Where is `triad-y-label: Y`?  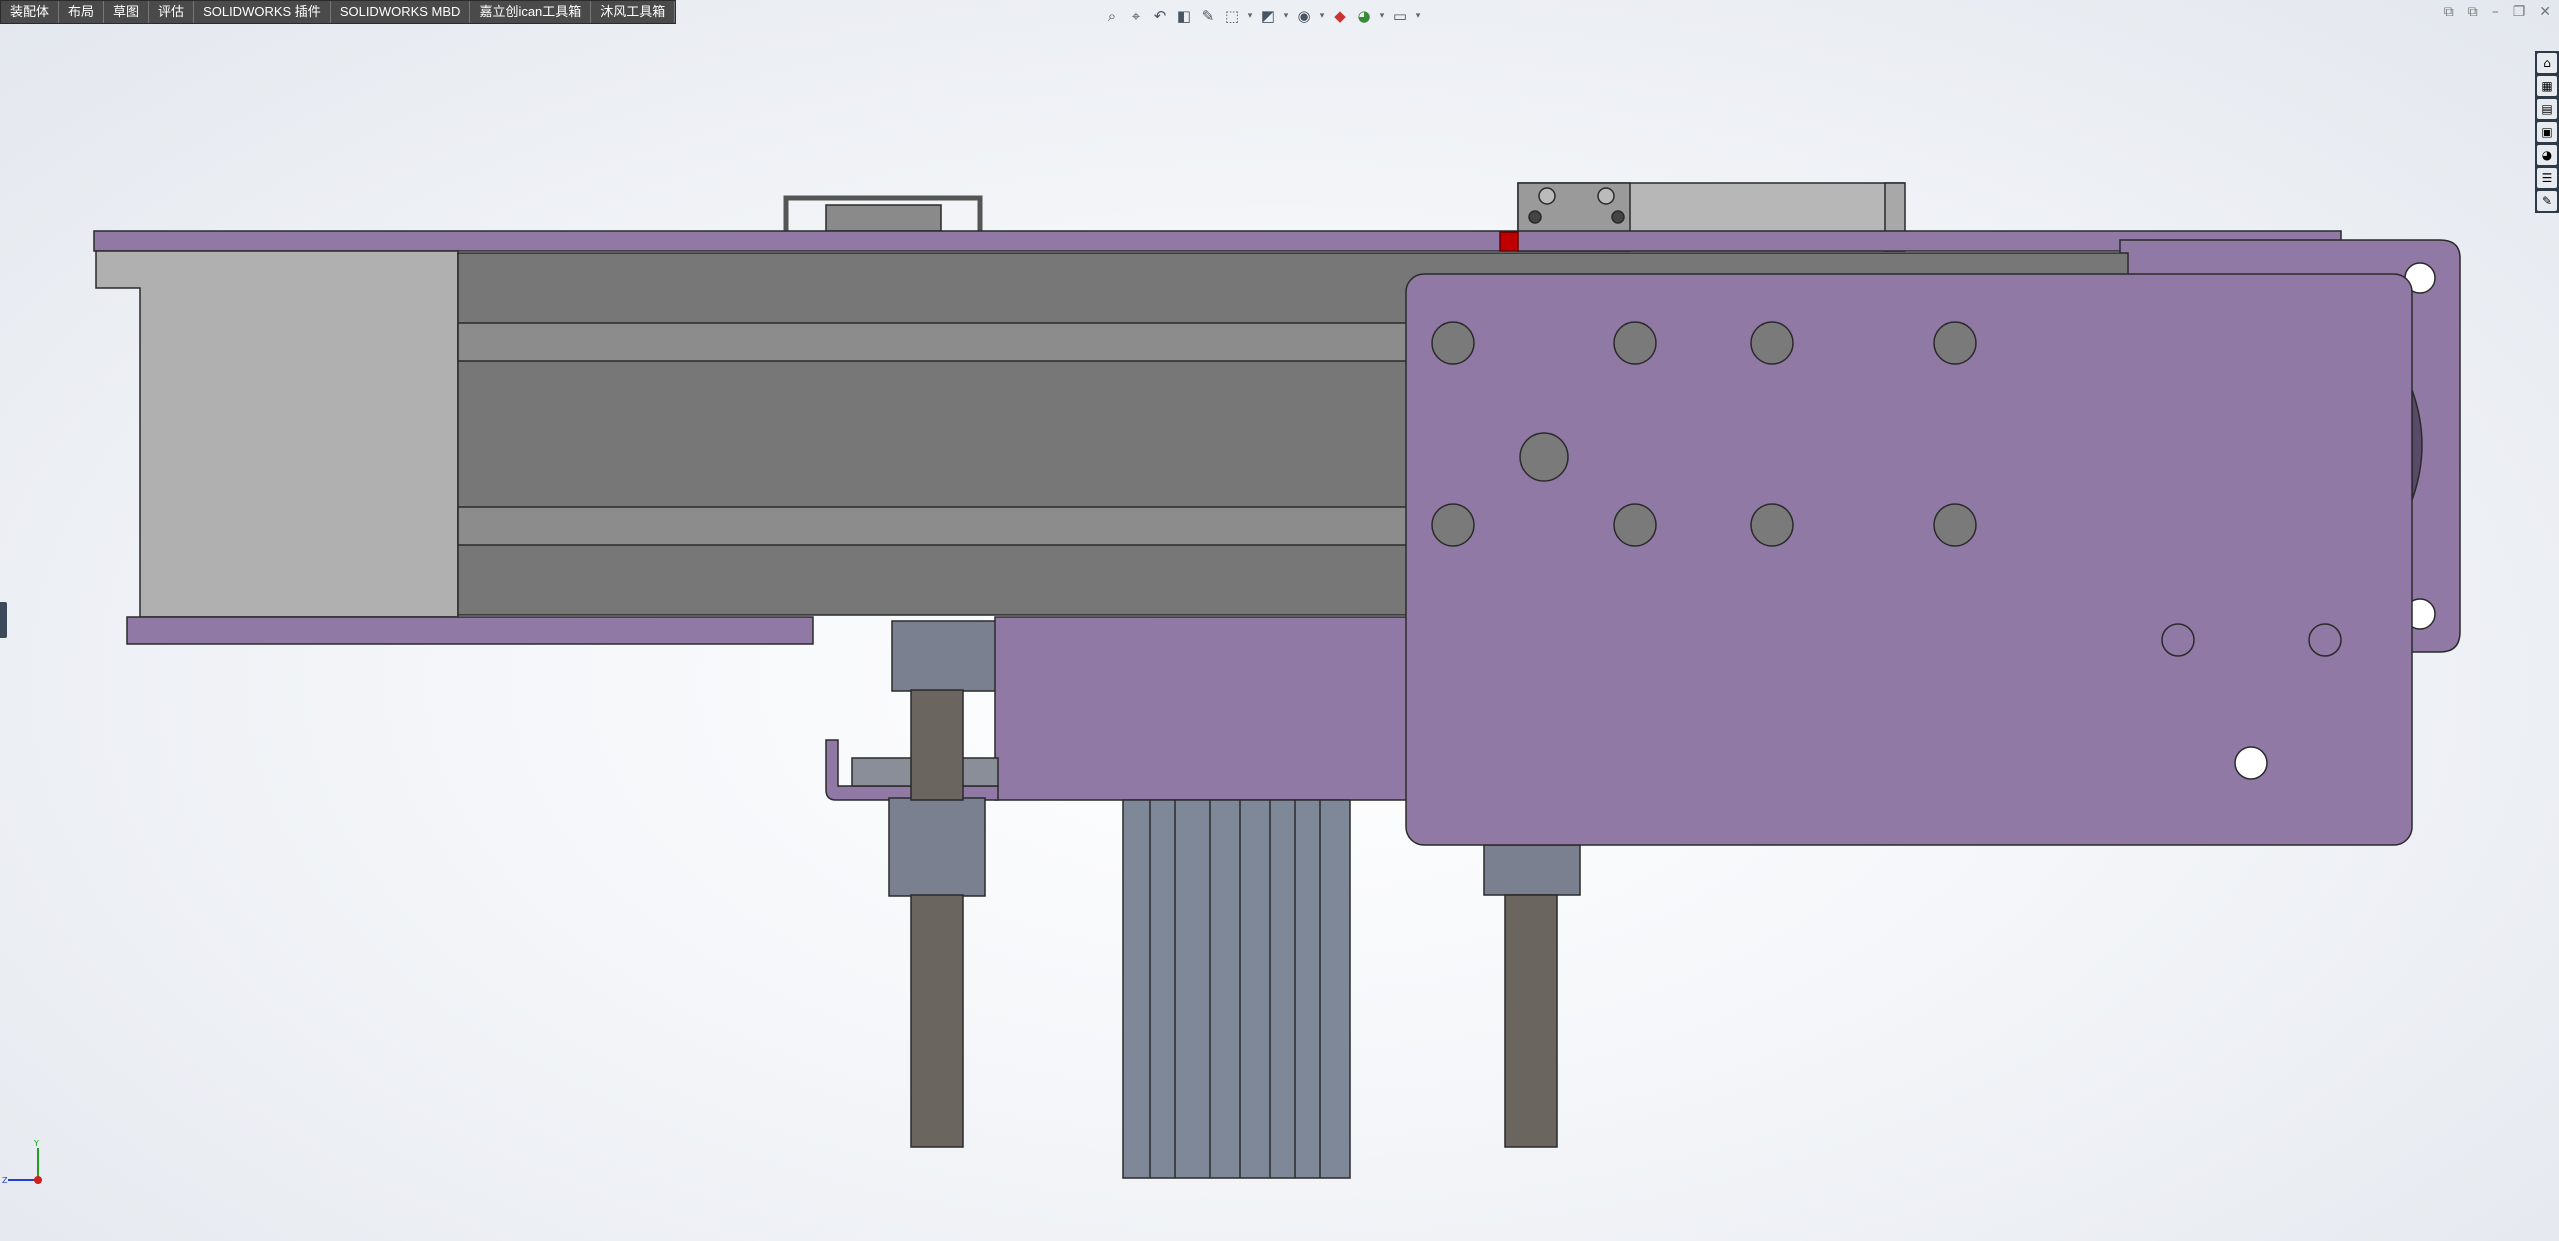
triad-y-label: Y is located at coordinates (36, 1143).